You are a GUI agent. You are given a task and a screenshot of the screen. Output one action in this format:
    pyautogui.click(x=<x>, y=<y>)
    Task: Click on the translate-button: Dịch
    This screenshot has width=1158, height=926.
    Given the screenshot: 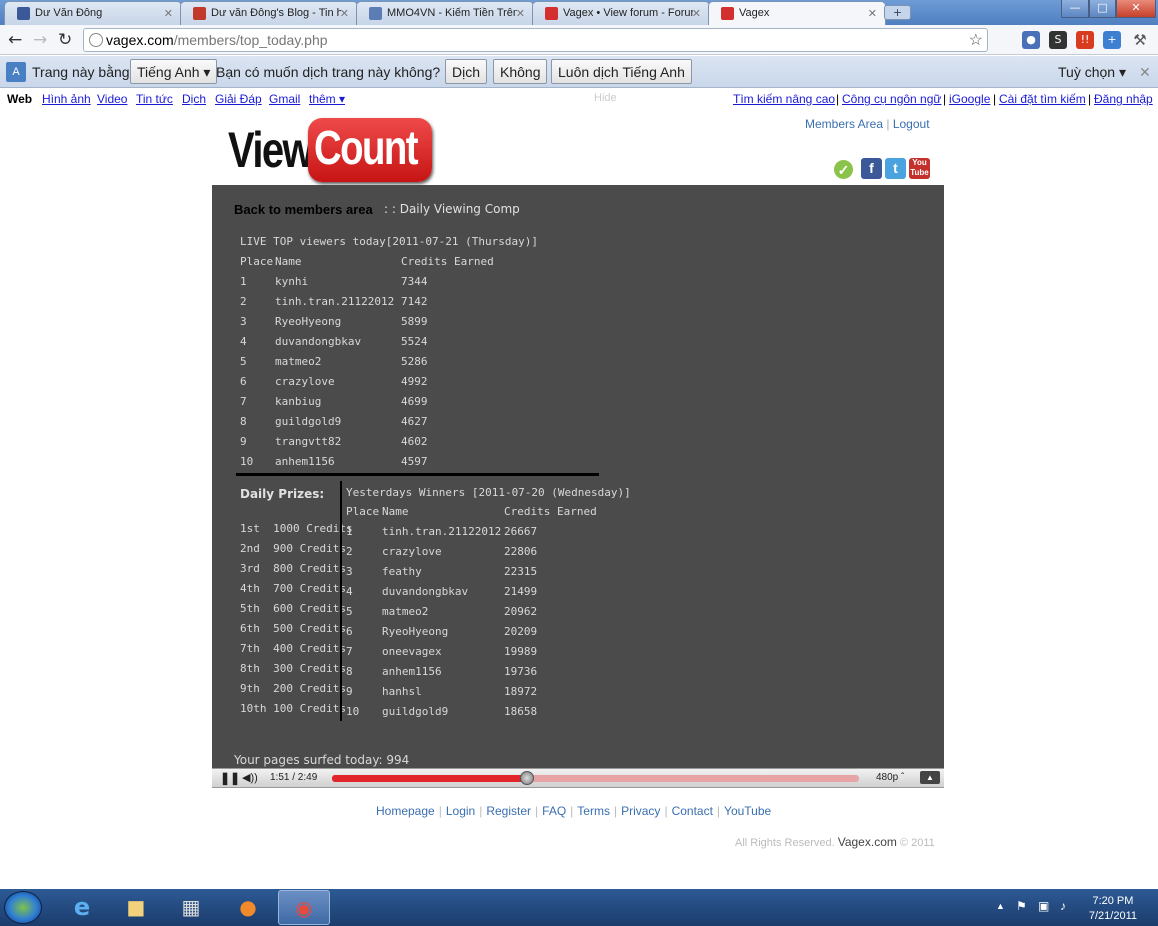 What is the action you would take?
    pyautogui.click(x=466, y=71)
    